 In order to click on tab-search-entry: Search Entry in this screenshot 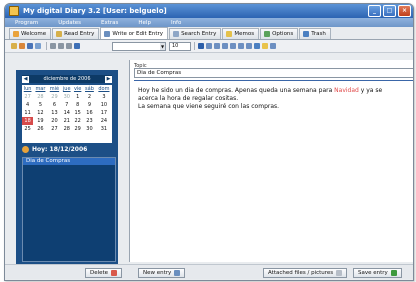, I will do `click(195, 33)`.